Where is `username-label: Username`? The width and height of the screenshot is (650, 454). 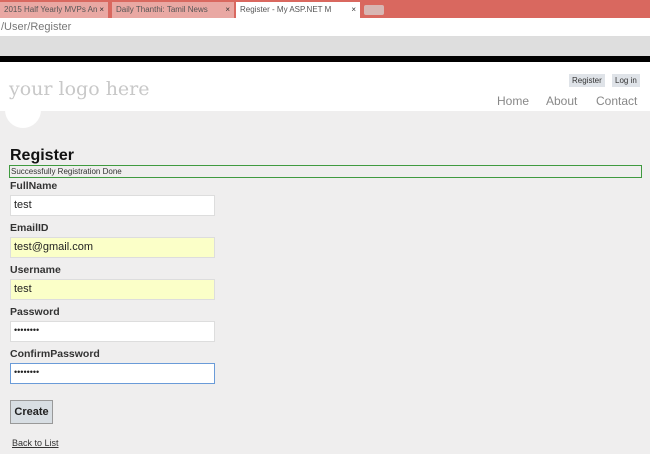
username-label: Username is located at coordinates (35, 270).